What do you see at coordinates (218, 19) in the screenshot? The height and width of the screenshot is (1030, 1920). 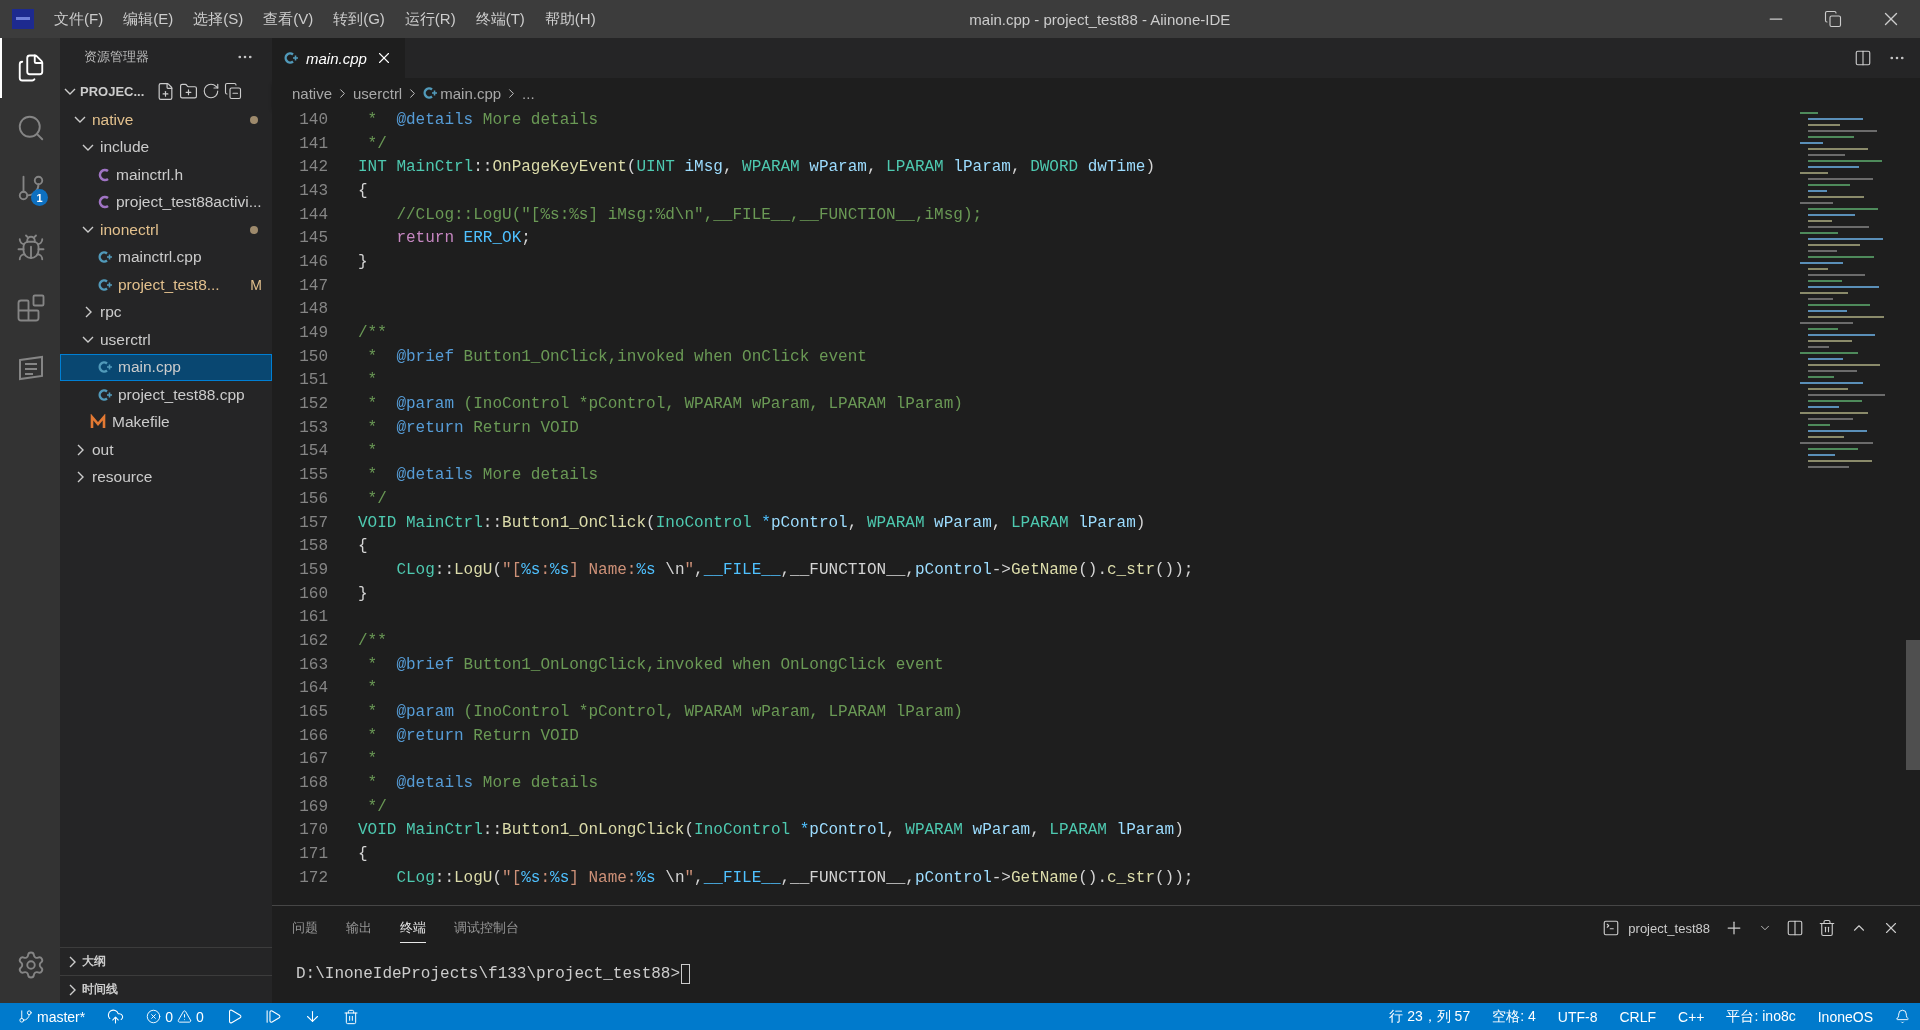 I see `menu-item: 选择(S)` at bounding box center [218, 19].